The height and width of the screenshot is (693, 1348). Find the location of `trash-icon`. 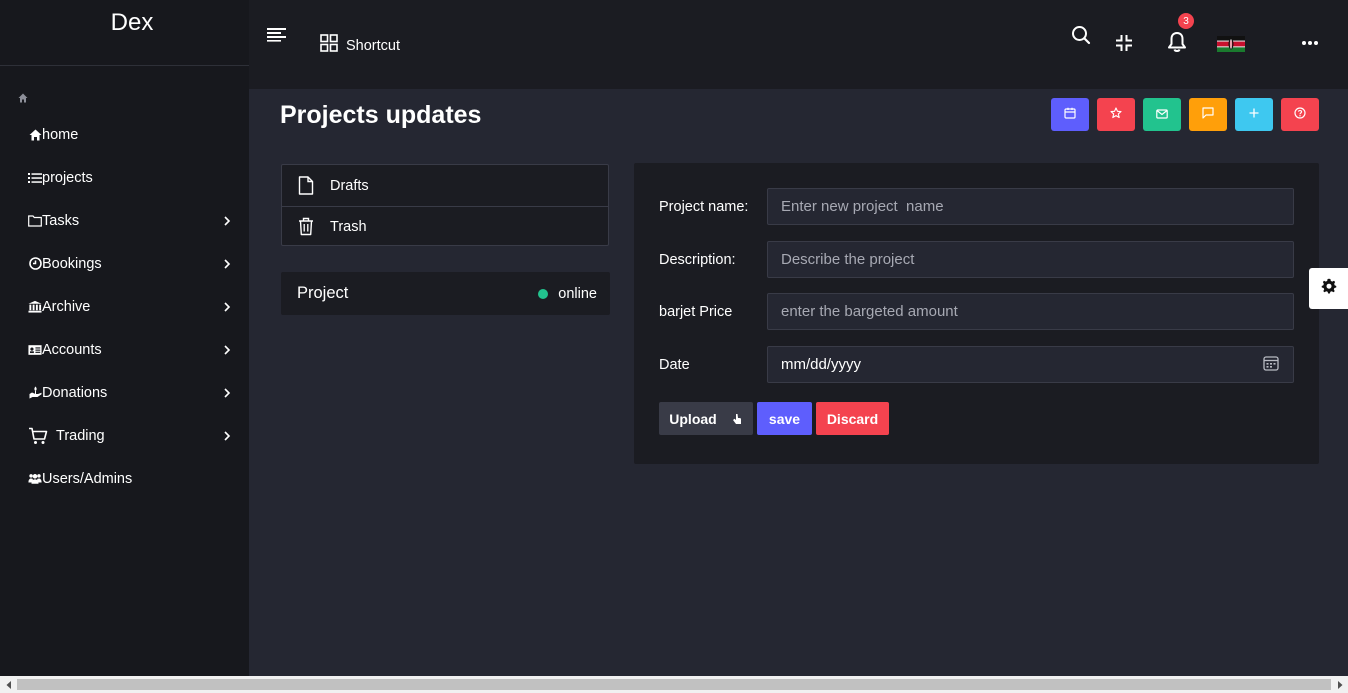

trash-icon is located at coordinates (307, 227).